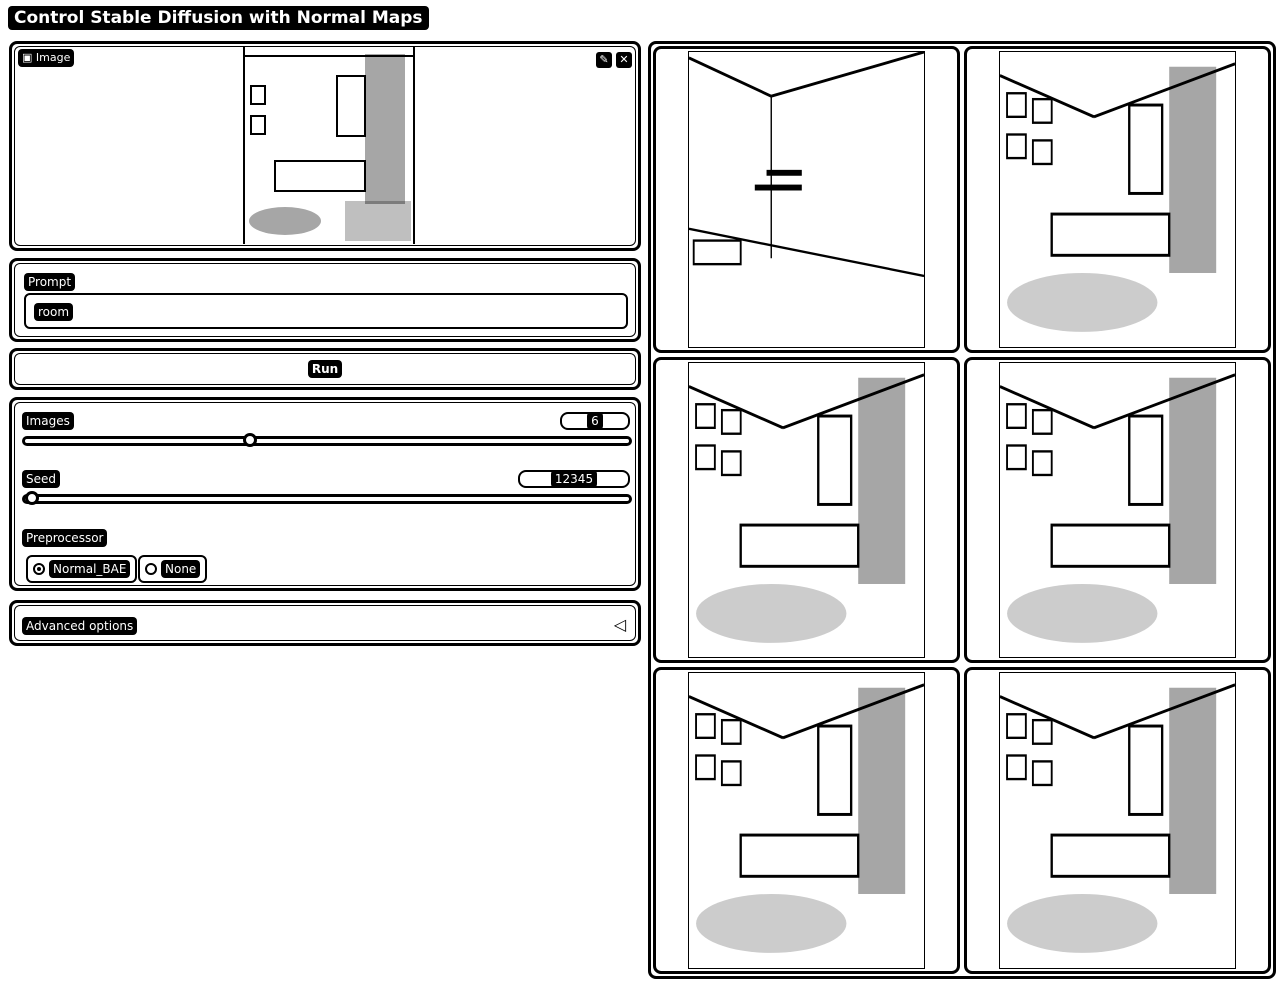  I want to click on advanced-options-label: Advanced options, so click(80, 626).